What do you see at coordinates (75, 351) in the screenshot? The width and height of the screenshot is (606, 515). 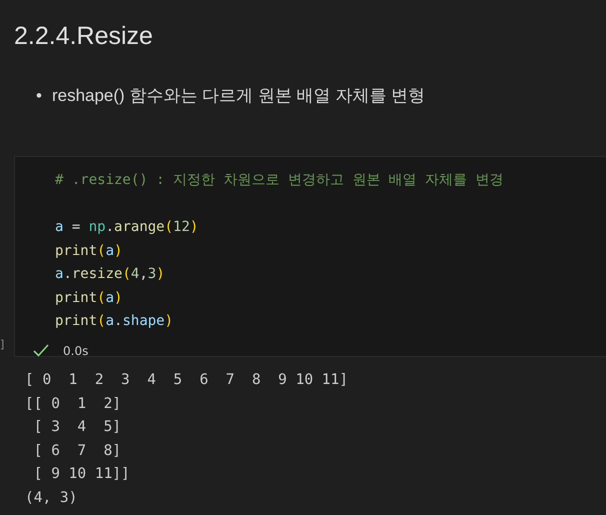 I see `execution-time: 0.0s` at bounding box center [75, 351].